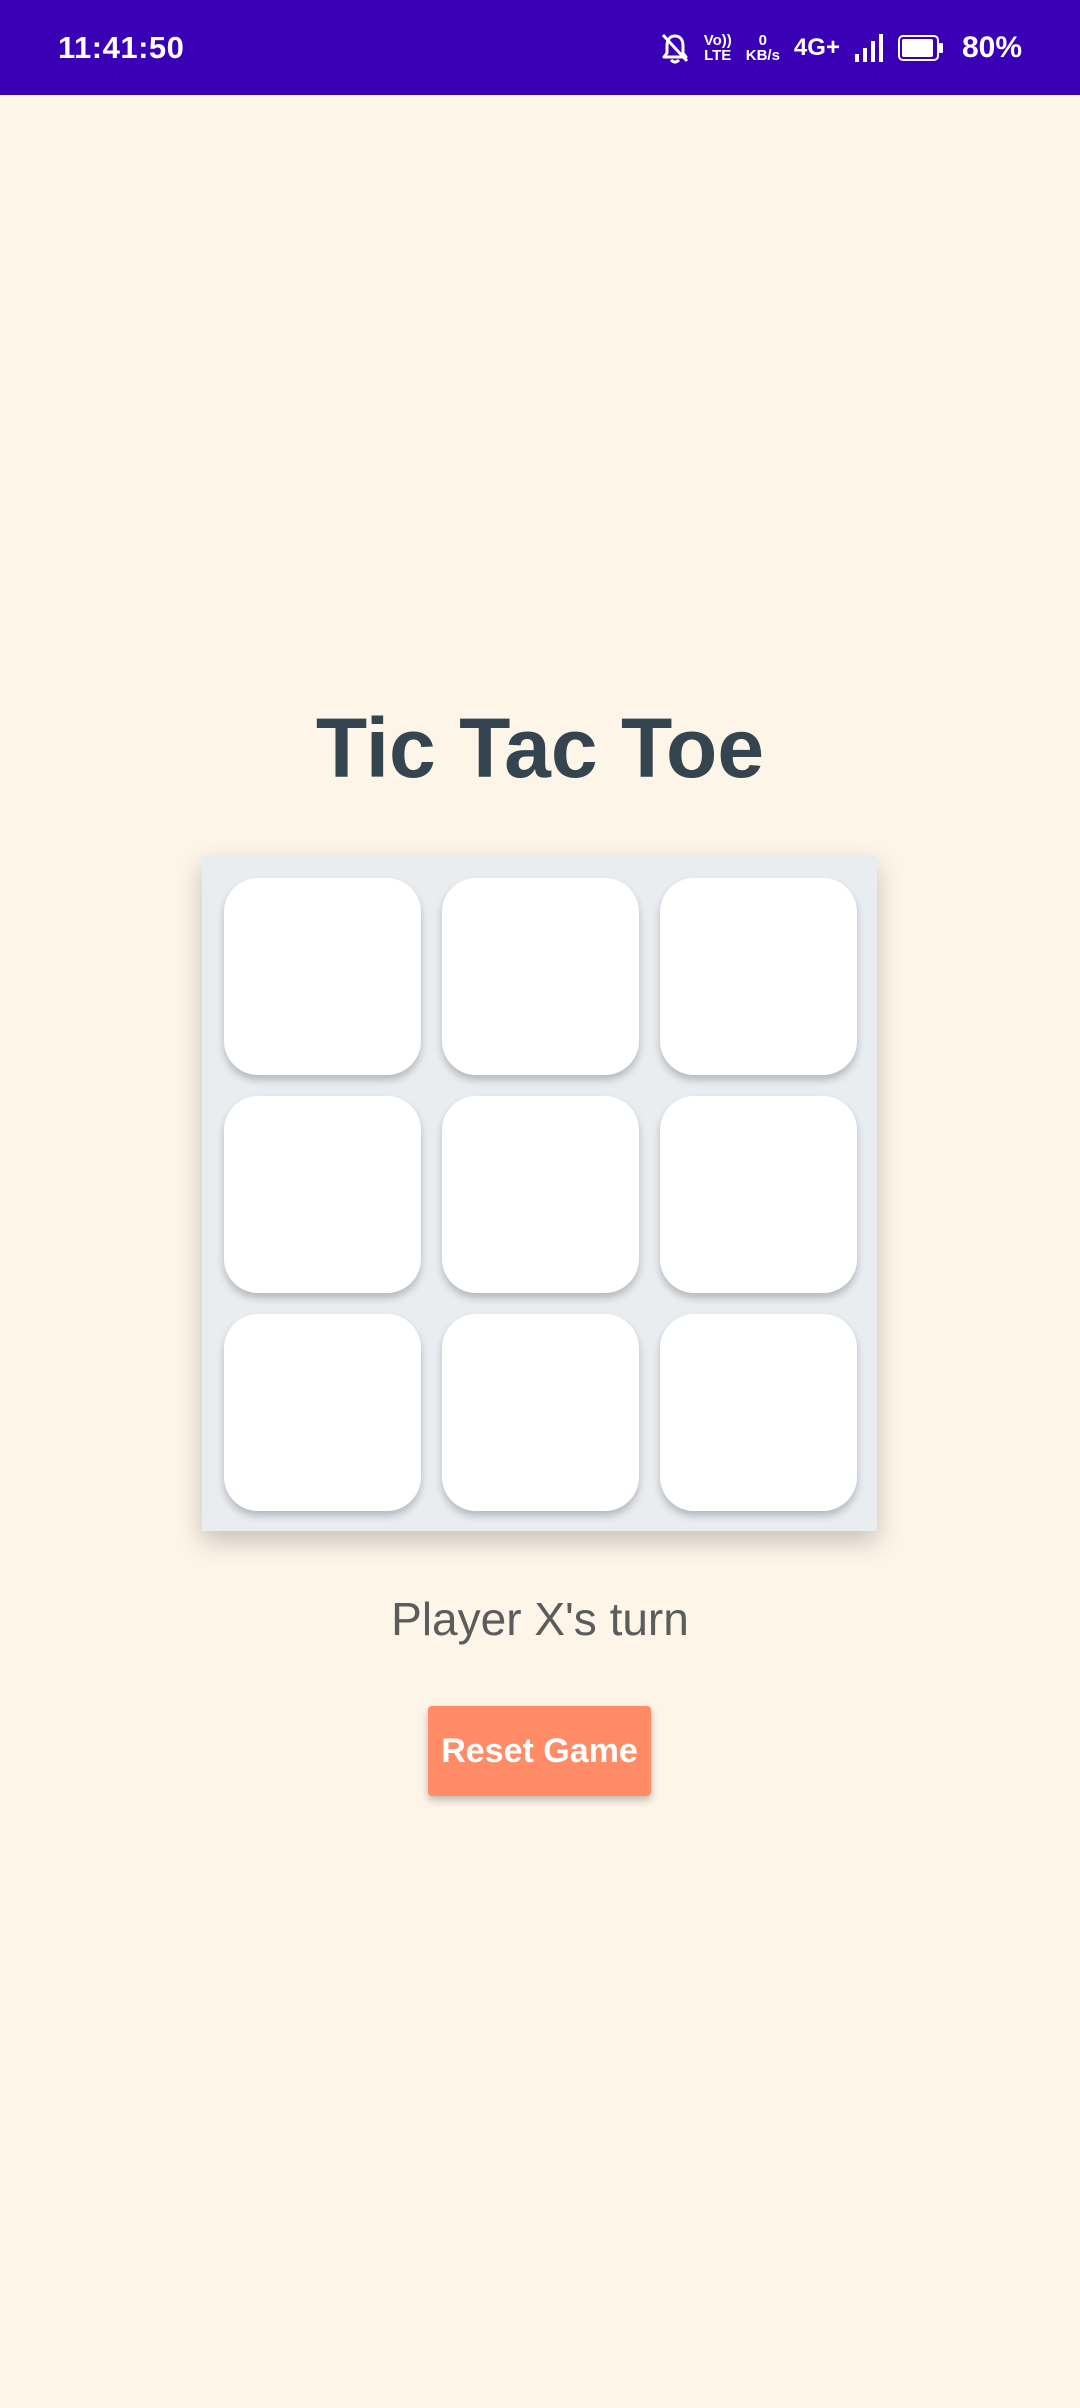  I want to click on volte-top-label: Vo)), so click(717, 40).